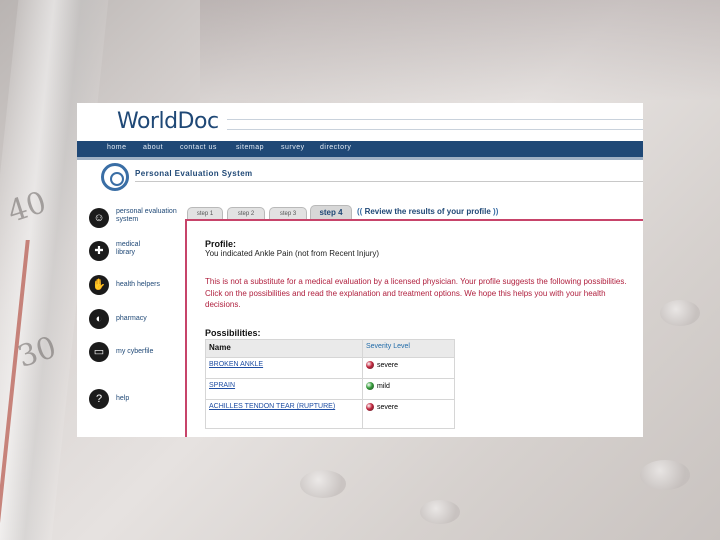 This screenshot has width=720, height=540. I want to click on table-row: ACHILLES TENDON TEAR (RUPTURE) severe, so click(330, 414).